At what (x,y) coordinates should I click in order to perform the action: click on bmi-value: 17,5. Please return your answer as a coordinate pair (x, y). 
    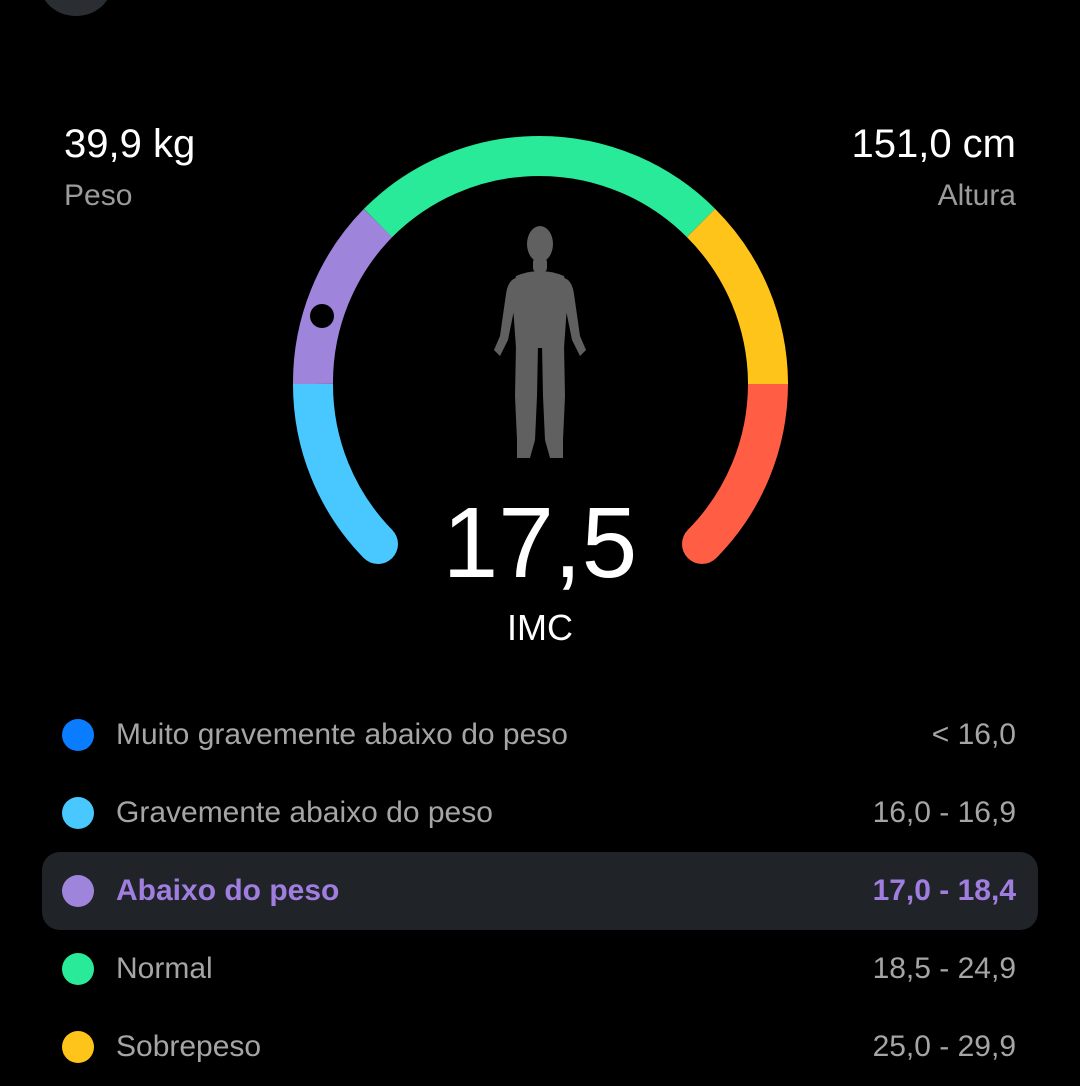
    Looking at the image, I should click on (540, 543).